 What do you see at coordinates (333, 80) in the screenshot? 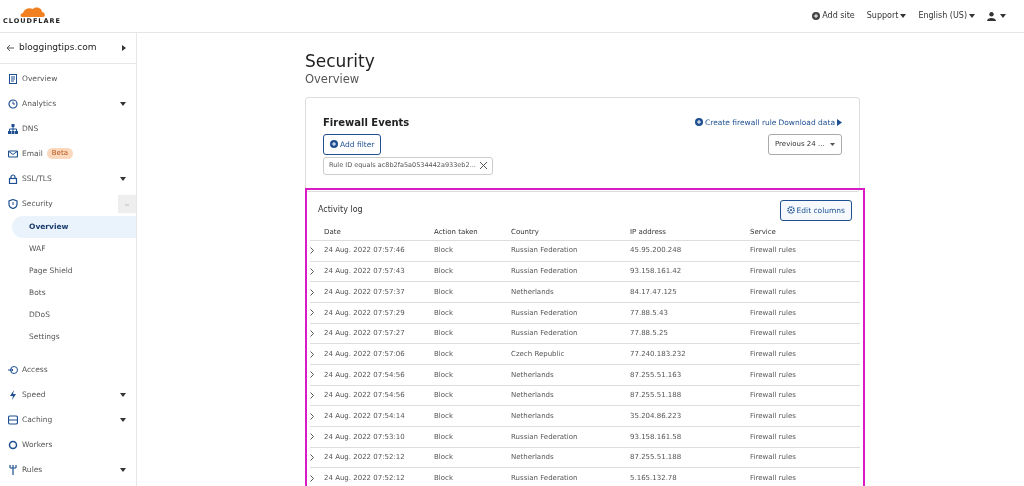
I see `page-subtitle: Overview` at bounding box center [333, 80].